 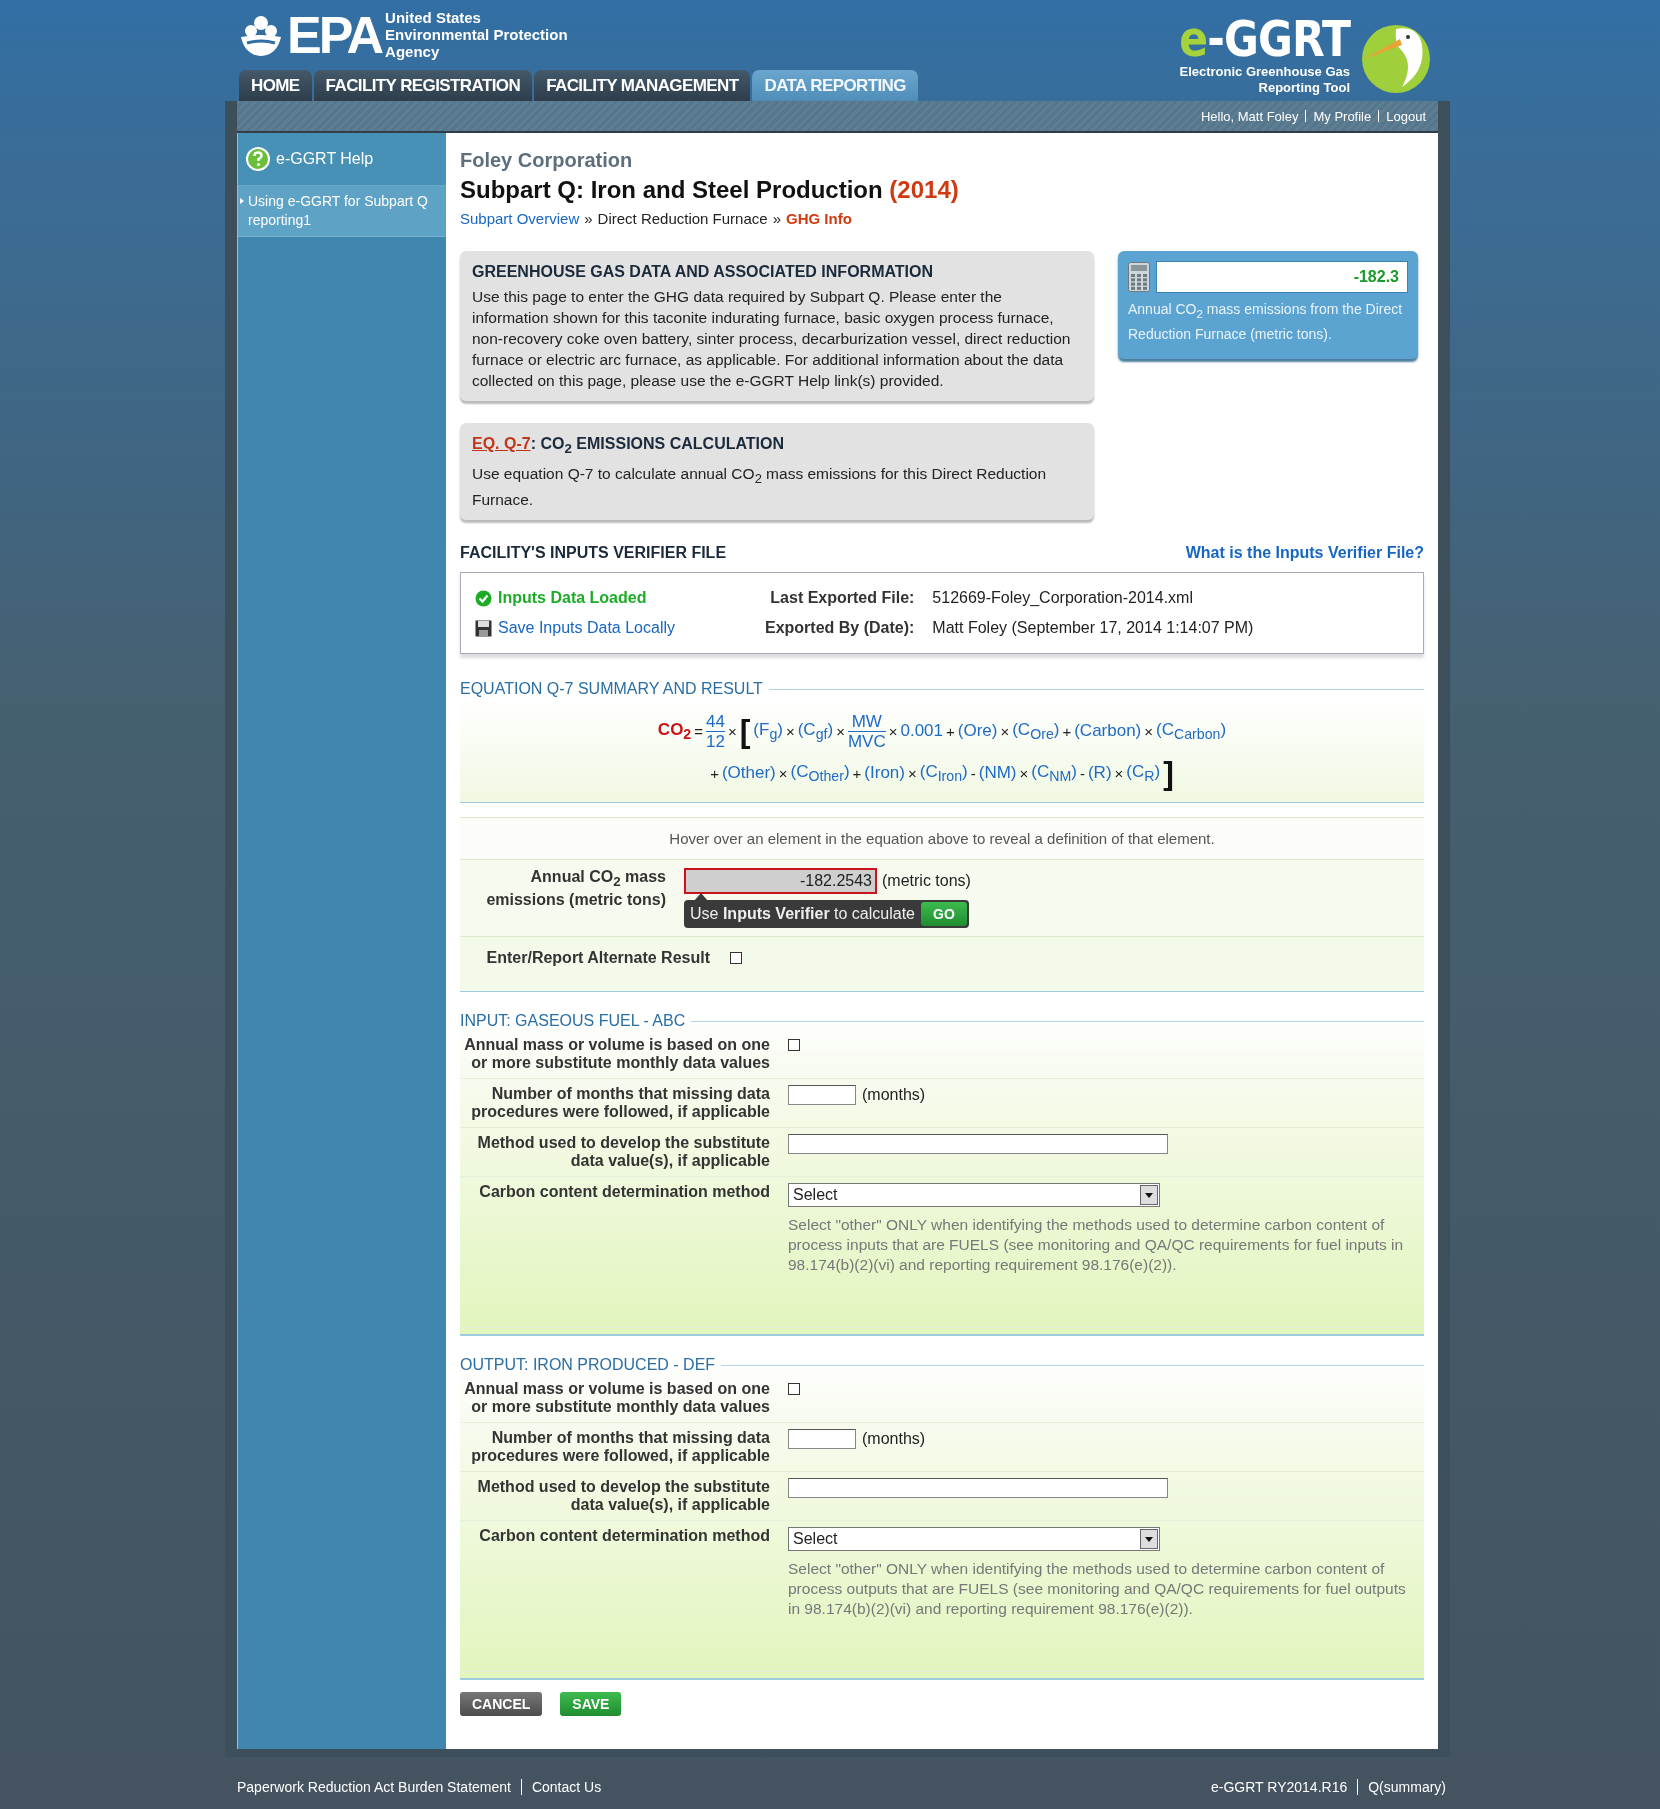 What do you see at coordinates (501, 443) in the screenshot?
I see `equation-link: EQ. Q-7` at bounding box center [501, 443].